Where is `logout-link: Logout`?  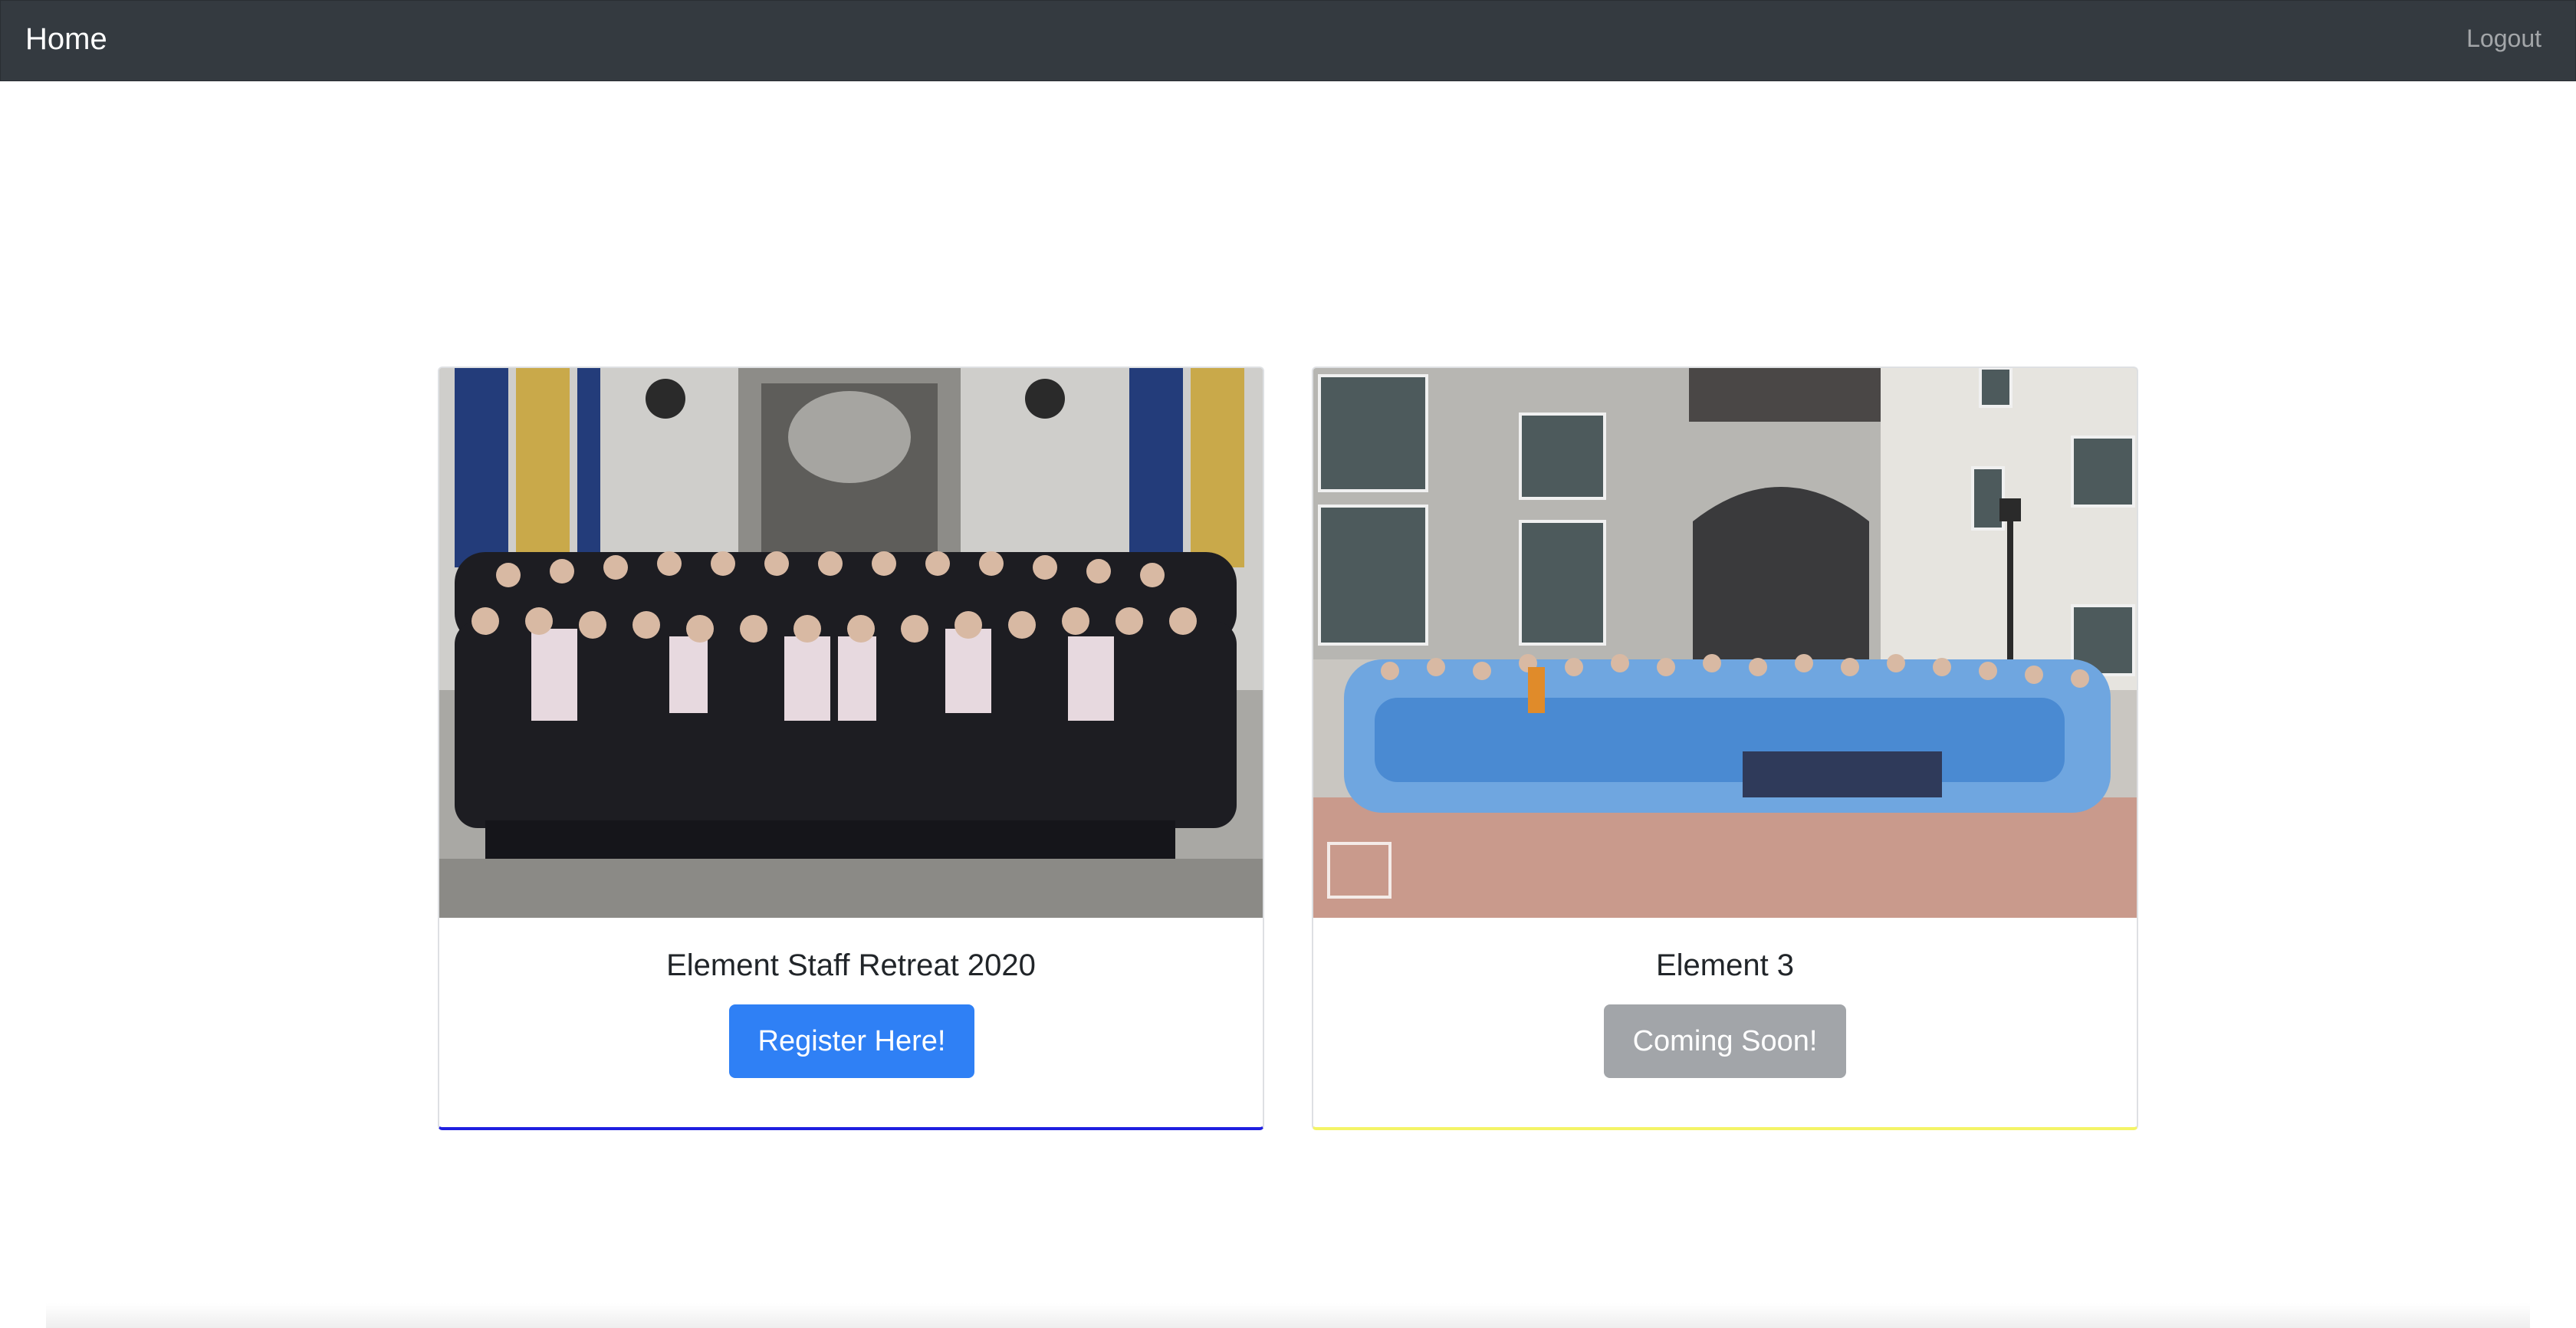
logout-link: Logout is located at coordinates (2504, 38).